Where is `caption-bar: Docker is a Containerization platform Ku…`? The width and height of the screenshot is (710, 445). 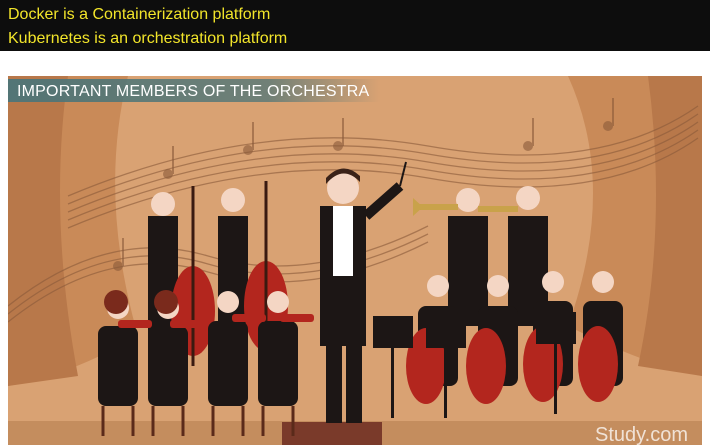
caption-bar: Docker is a Containerization platform Ku… is located at coordinates (355, 25).